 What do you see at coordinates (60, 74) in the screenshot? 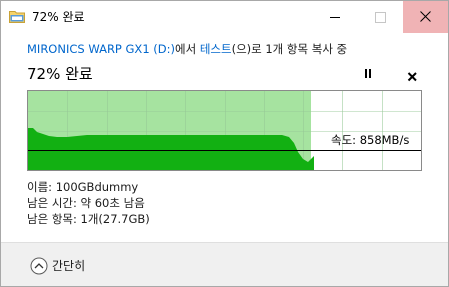
I see `progress-percent: 72% 완료` at bounding box center [60, 74].